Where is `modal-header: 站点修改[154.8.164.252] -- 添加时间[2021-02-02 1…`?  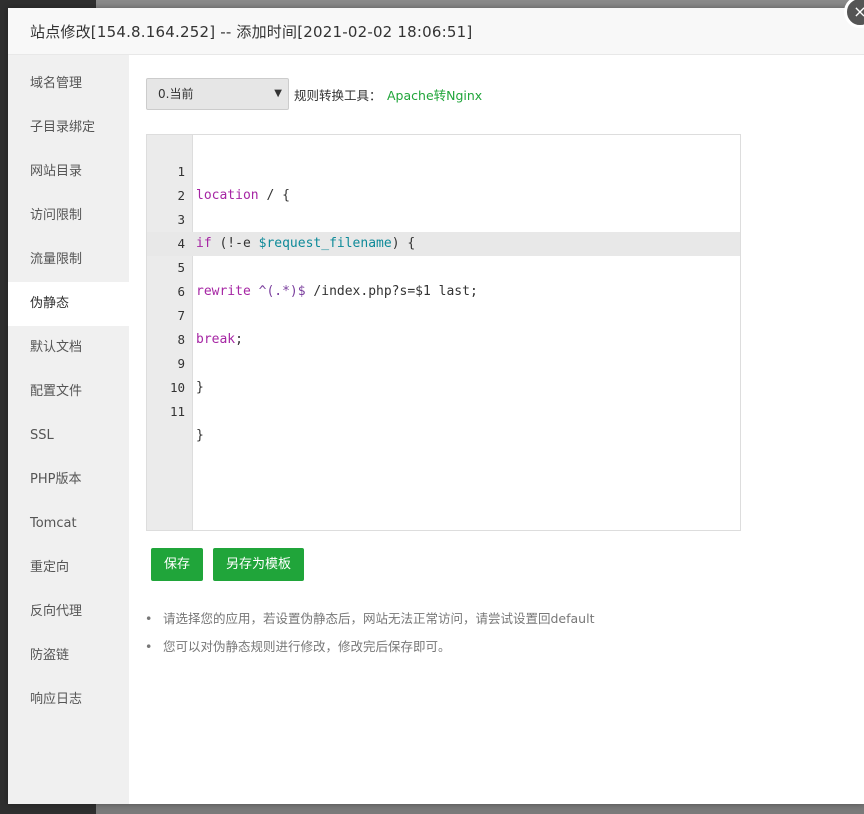
modal-header: 站点修改[154.8.164.252] -- 添加时间[2021-02-02 1… is located at coordinates (436, 31).